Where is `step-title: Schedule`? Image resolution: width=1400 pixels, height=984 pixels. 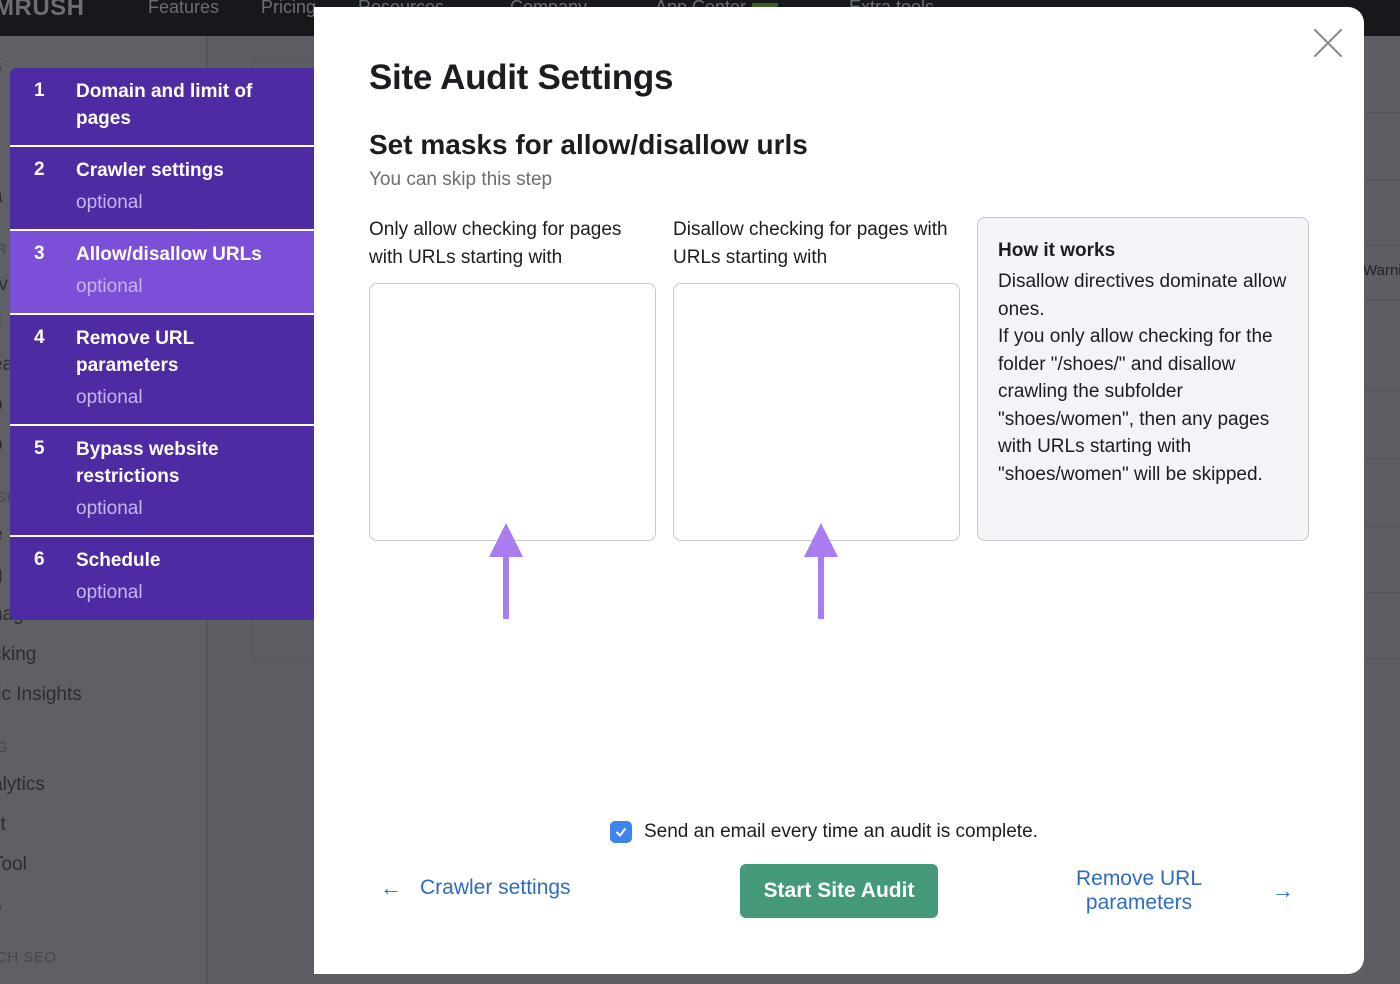 step-title: Schedule is located at coordinates (118, 560).